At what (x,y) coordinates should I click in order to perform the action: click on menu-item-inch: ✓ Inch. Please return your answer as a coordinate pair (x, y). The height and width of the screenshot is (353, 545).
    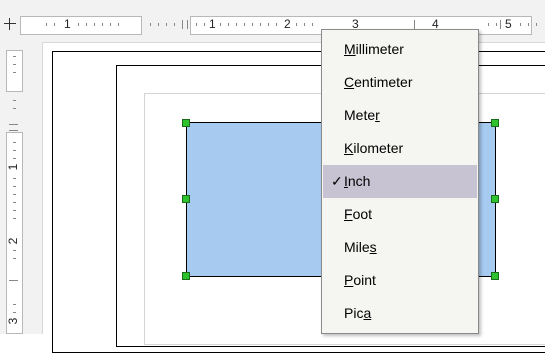
    Looking at the image, I should click on (400, 181).